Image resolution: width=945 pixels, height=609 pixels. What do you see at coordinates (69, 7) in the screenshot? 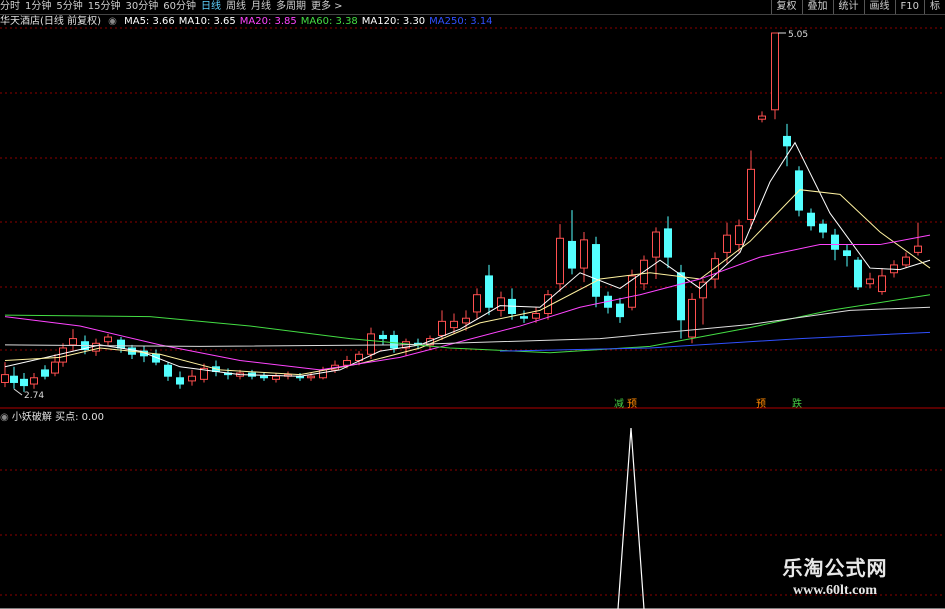
I see `period-tab: 5分钟` at bounding box center [69, 7].